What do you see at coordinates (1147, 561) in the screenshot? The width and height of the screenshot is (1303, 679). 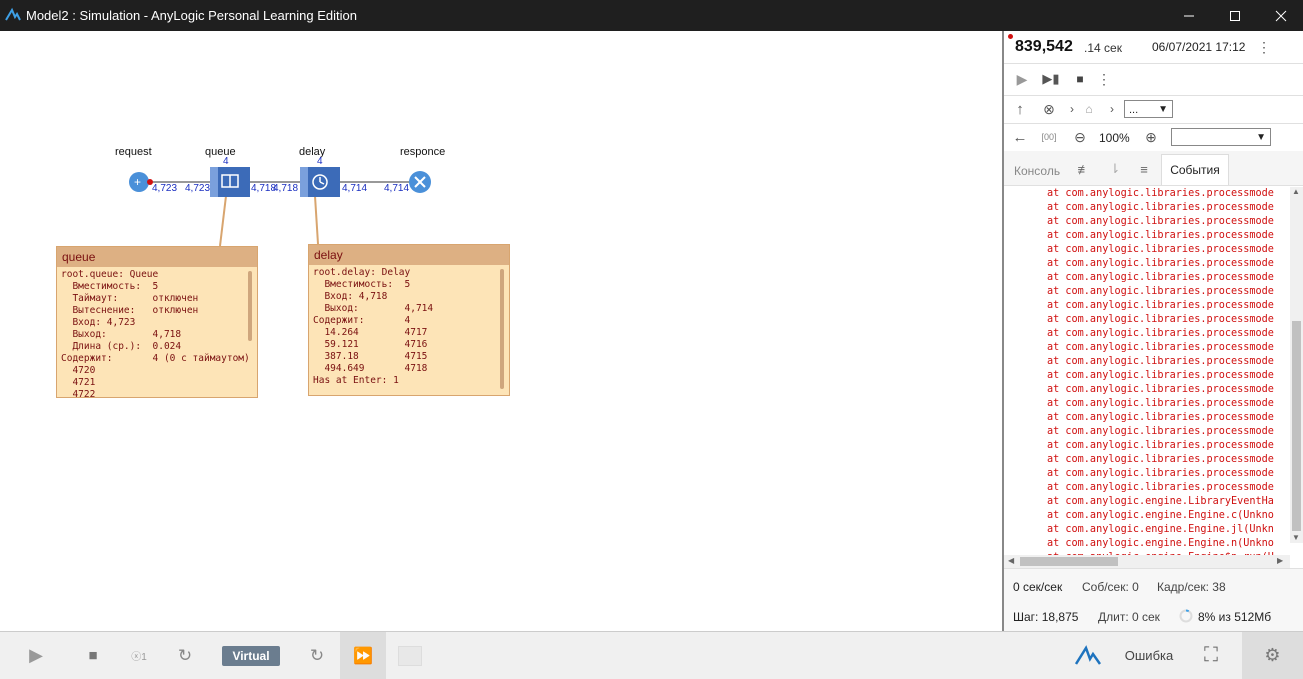 I see `console-hscrollbar: ◀ ▶` at bounding box center [1147, 561].